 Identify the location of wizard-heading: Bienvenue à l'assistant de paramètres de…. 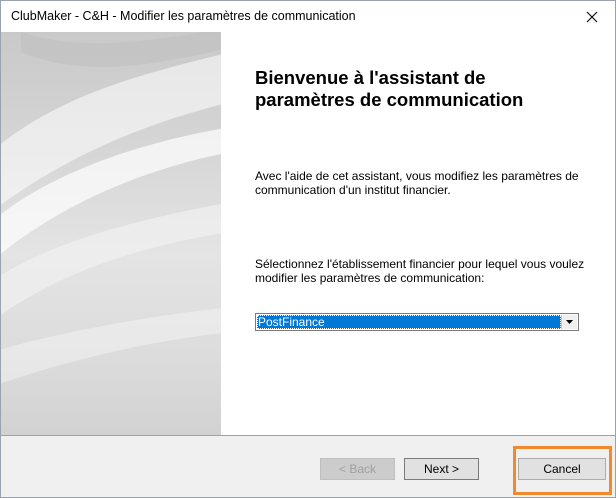
(389, 88).